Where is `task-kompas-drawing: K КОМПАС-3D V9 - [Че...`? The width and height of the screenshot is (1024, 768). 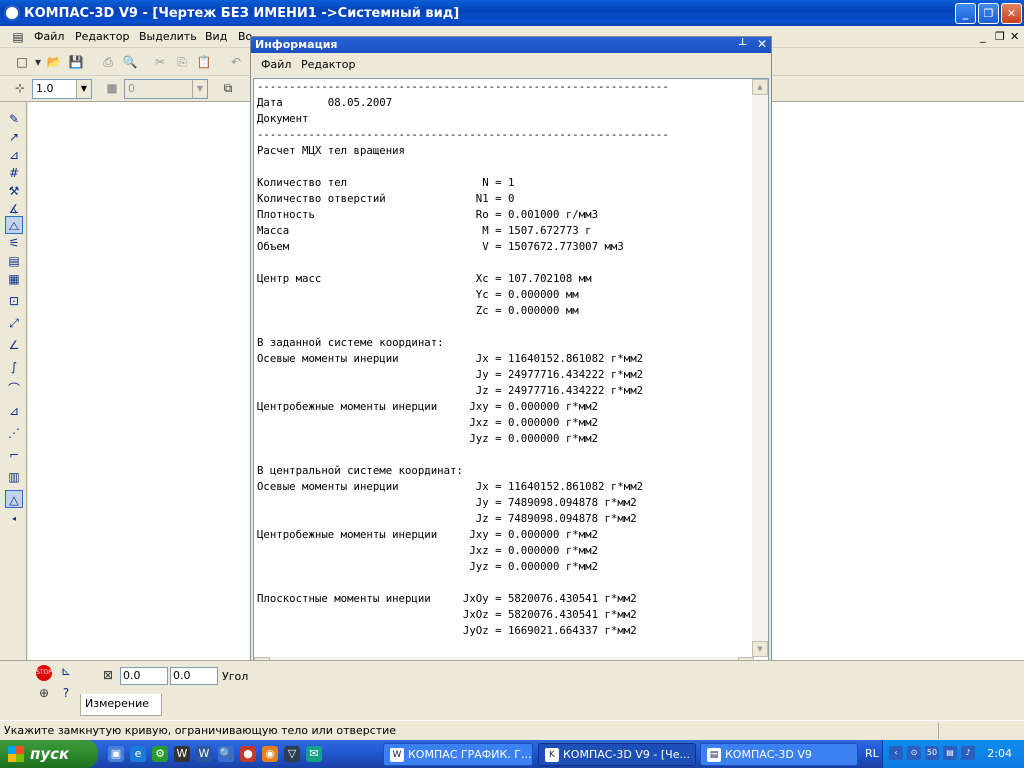 task-kompas-drawing: K КОМПАС-3D V9 - [Че... is located at coordinates (617, 754).